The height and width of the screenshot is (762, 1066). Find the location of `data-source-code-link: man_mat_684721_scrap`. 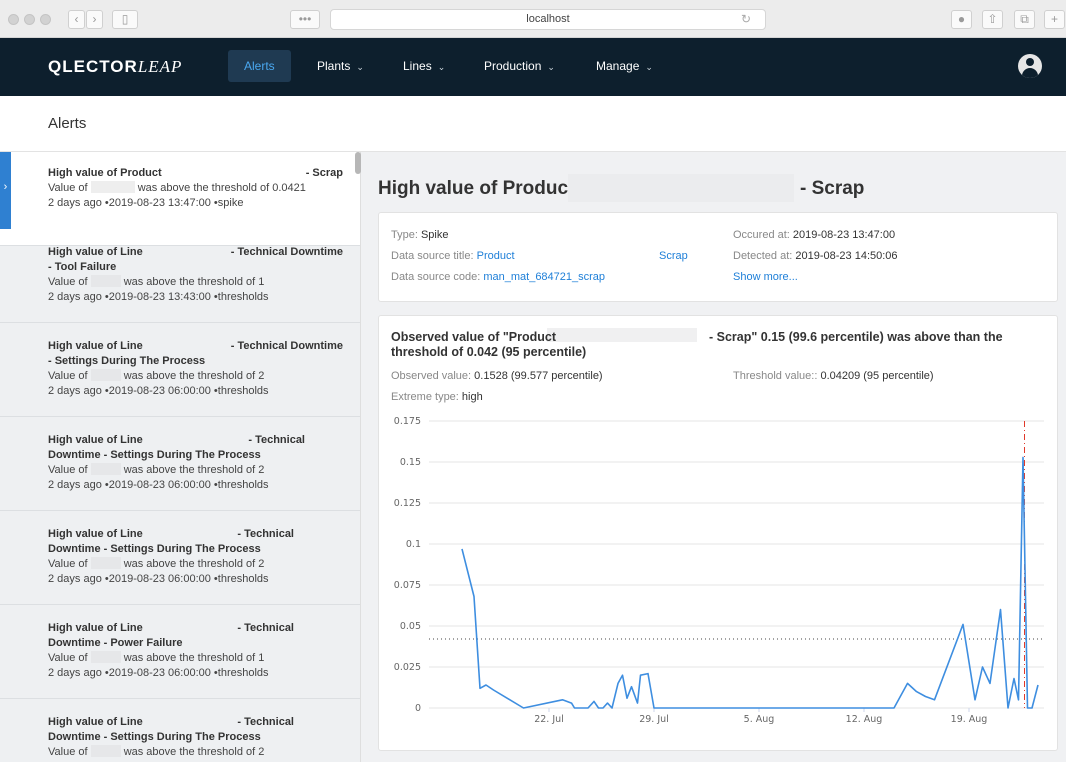

data-source-code-link: man_mat_684721_scrap is located at coordinates (544, 277).